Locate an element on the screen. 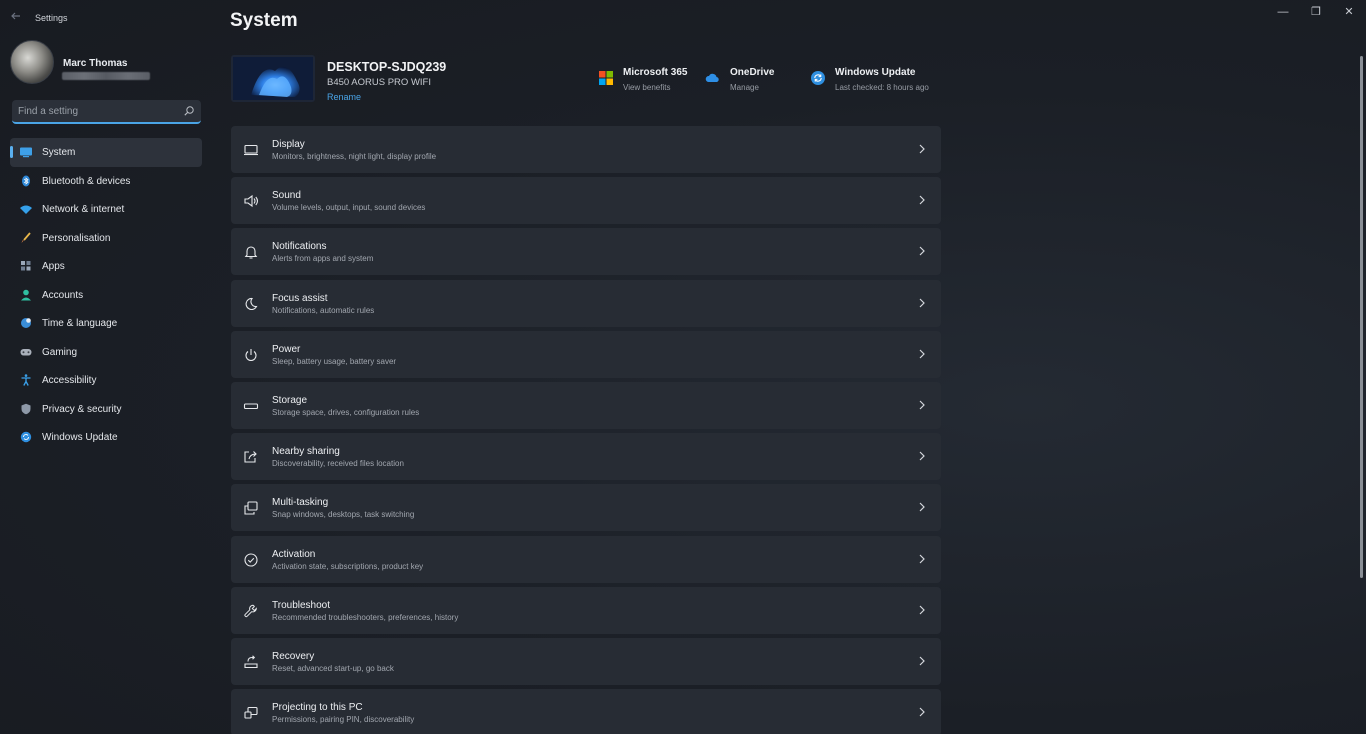 Image resolution: width=1366 pixels, height=734 pixels. sidebar-item-network: Network & internet is located at coordinates (106, 209).